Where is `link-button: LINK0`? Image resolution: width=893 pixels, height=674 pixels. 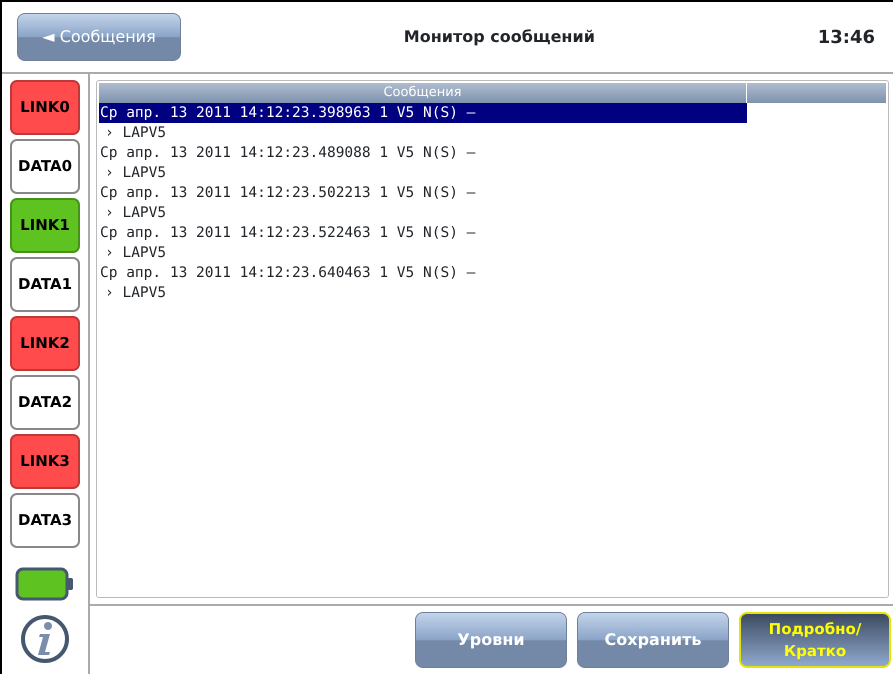 link-button: LINK0 is located at coordinates (45, 107).